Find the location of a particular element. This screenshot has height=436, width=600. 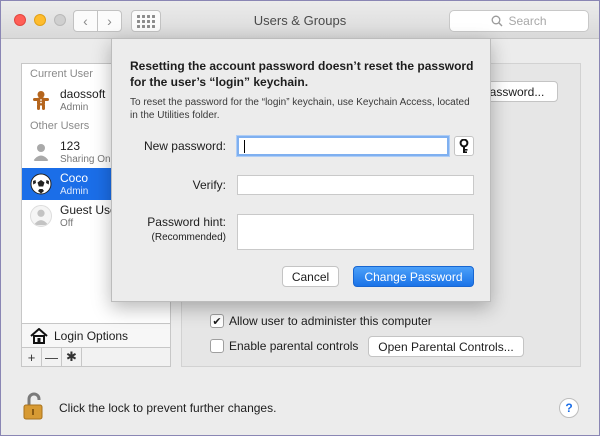

search-placeholder: Search is located at coordinates (527, 21).